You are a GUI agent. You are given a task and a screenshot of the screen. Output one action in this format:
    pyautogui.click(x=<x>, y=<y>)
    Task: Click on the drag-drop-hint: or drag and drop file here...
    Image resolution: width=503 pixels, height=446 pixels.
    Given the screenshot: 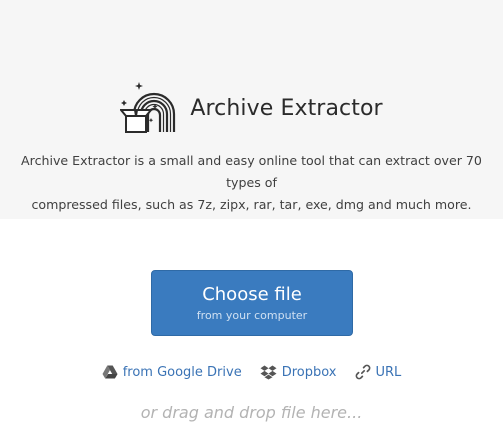 What is the action you would take?
    pyautogui.click(x=251, y=412)
    